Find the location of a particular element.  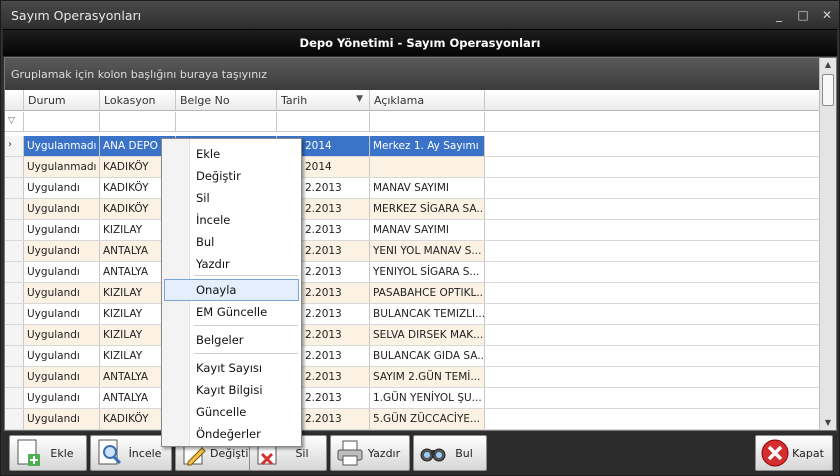

table-row: Uygulandı KADIKÖY 2.2013 MANAV SAYIMI is located at coordinates (412, 188).